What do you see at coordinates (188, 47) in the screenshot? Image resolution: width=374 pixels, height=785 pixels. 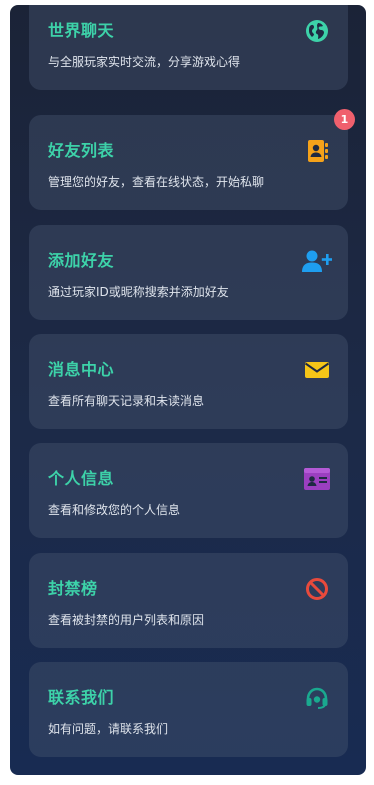 I see `card-world-chat: 世界聊天 与全服玩家实时交流，分享游戏心得` at bounding box center [188, 47].